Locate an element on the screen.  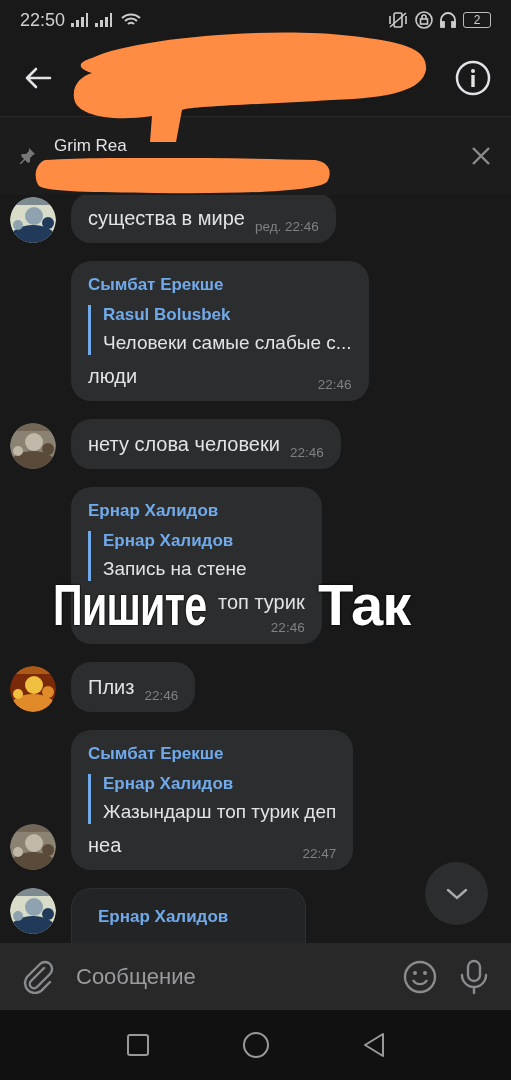
headphones-icon is located at coordinates (448, 20).